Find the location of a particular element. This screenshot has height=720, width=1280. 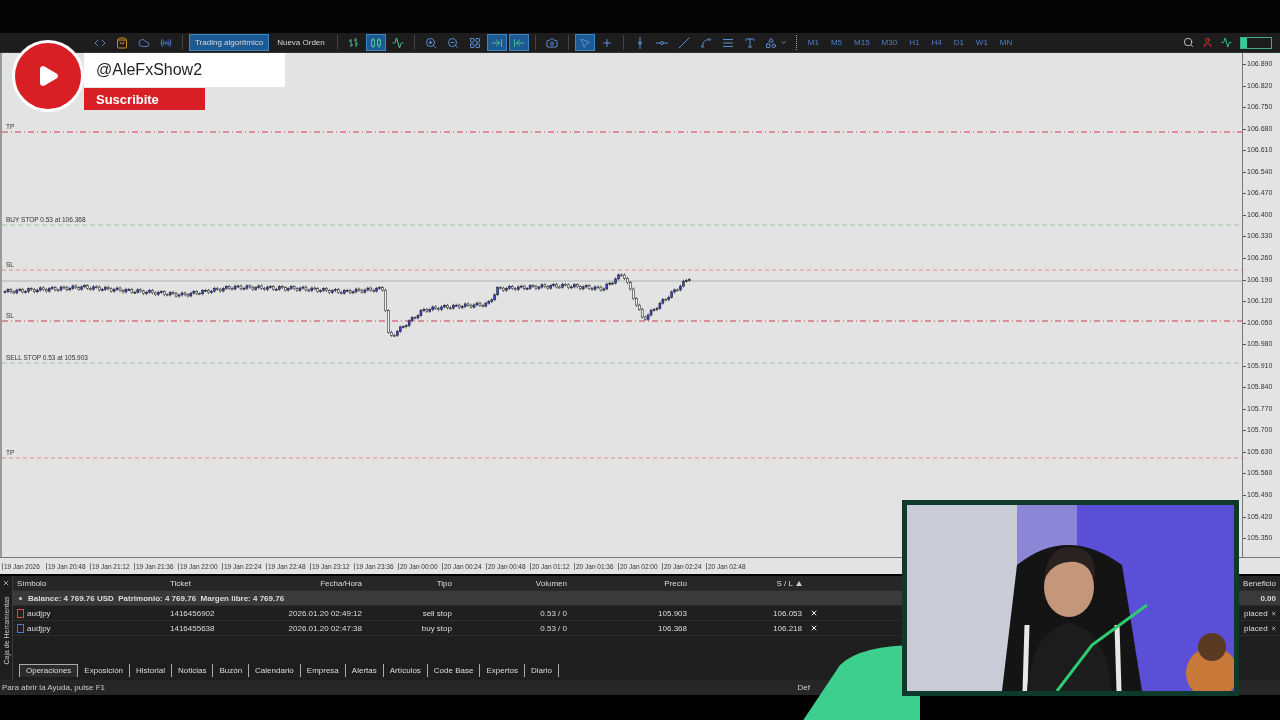

type-cell-text: sell stop is located at coordinates (437, 613).